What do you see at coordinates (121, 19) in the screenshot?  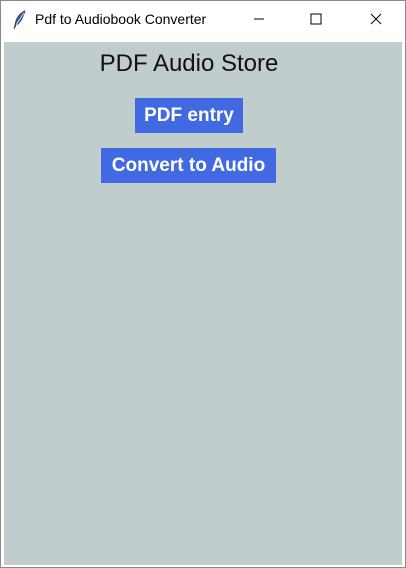 I see `window-title: Pdf to Audiobook Converter` at bounding box center [121, 19].